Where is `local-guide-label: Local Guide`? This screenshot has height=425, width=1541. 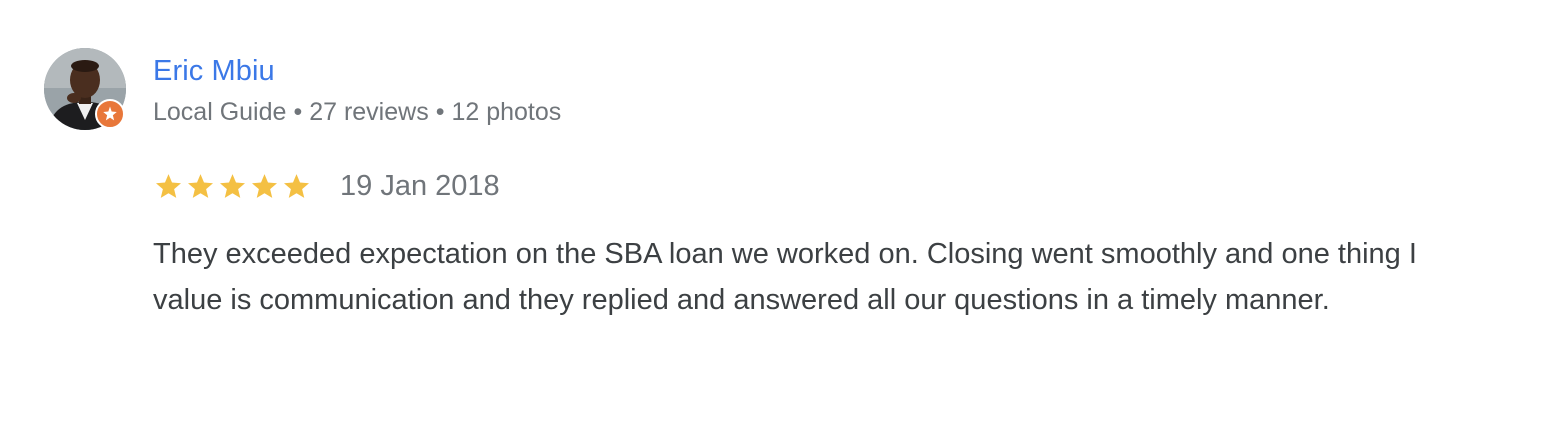
local-guide-label: Local Guide is located at coordinates (220, 112).